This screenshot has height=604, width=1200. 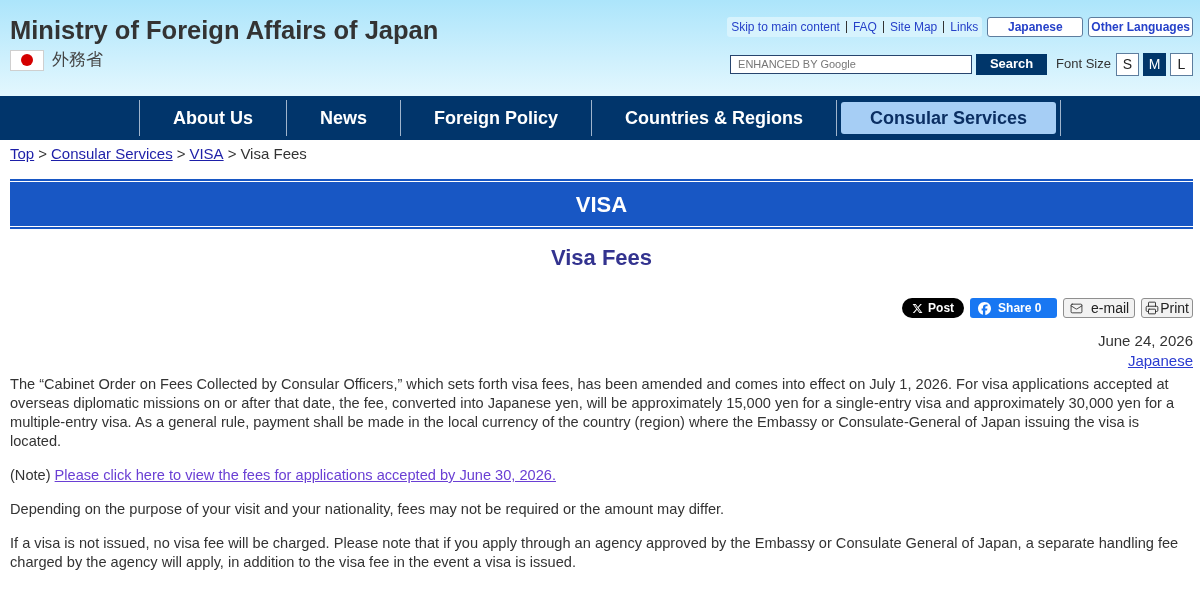 I want to click on fees-link: Please click here to view the fees for applications accepted by June 30, 2026., so click(x=305, y=475).